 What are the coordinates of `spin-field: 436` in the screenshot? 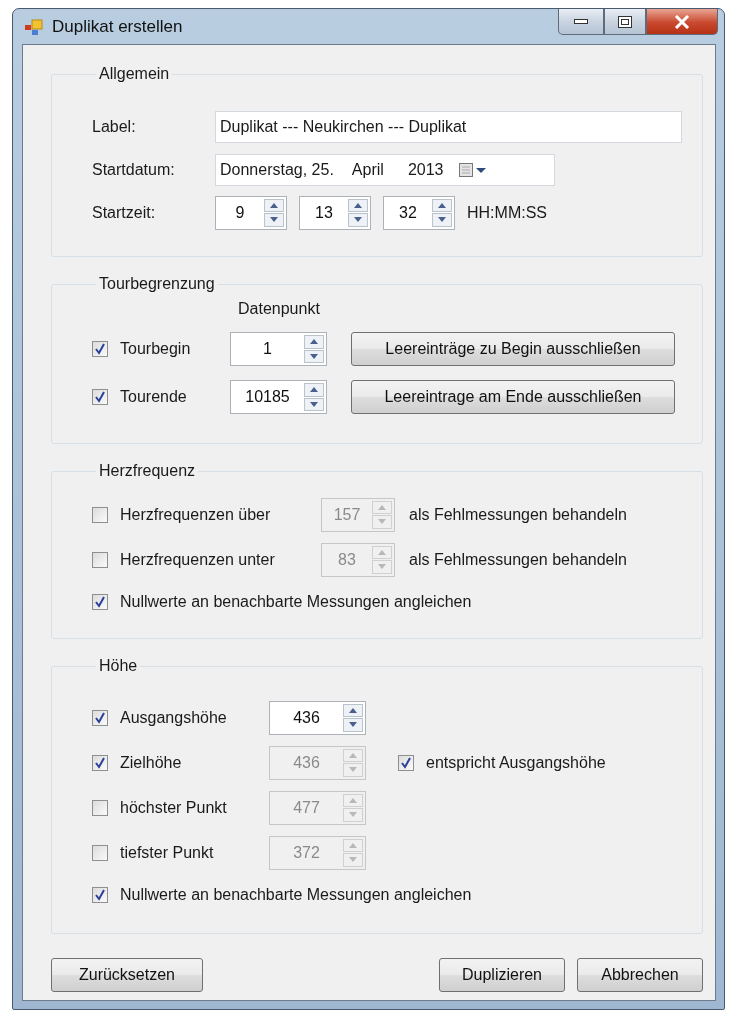 It's located at (317, 717).